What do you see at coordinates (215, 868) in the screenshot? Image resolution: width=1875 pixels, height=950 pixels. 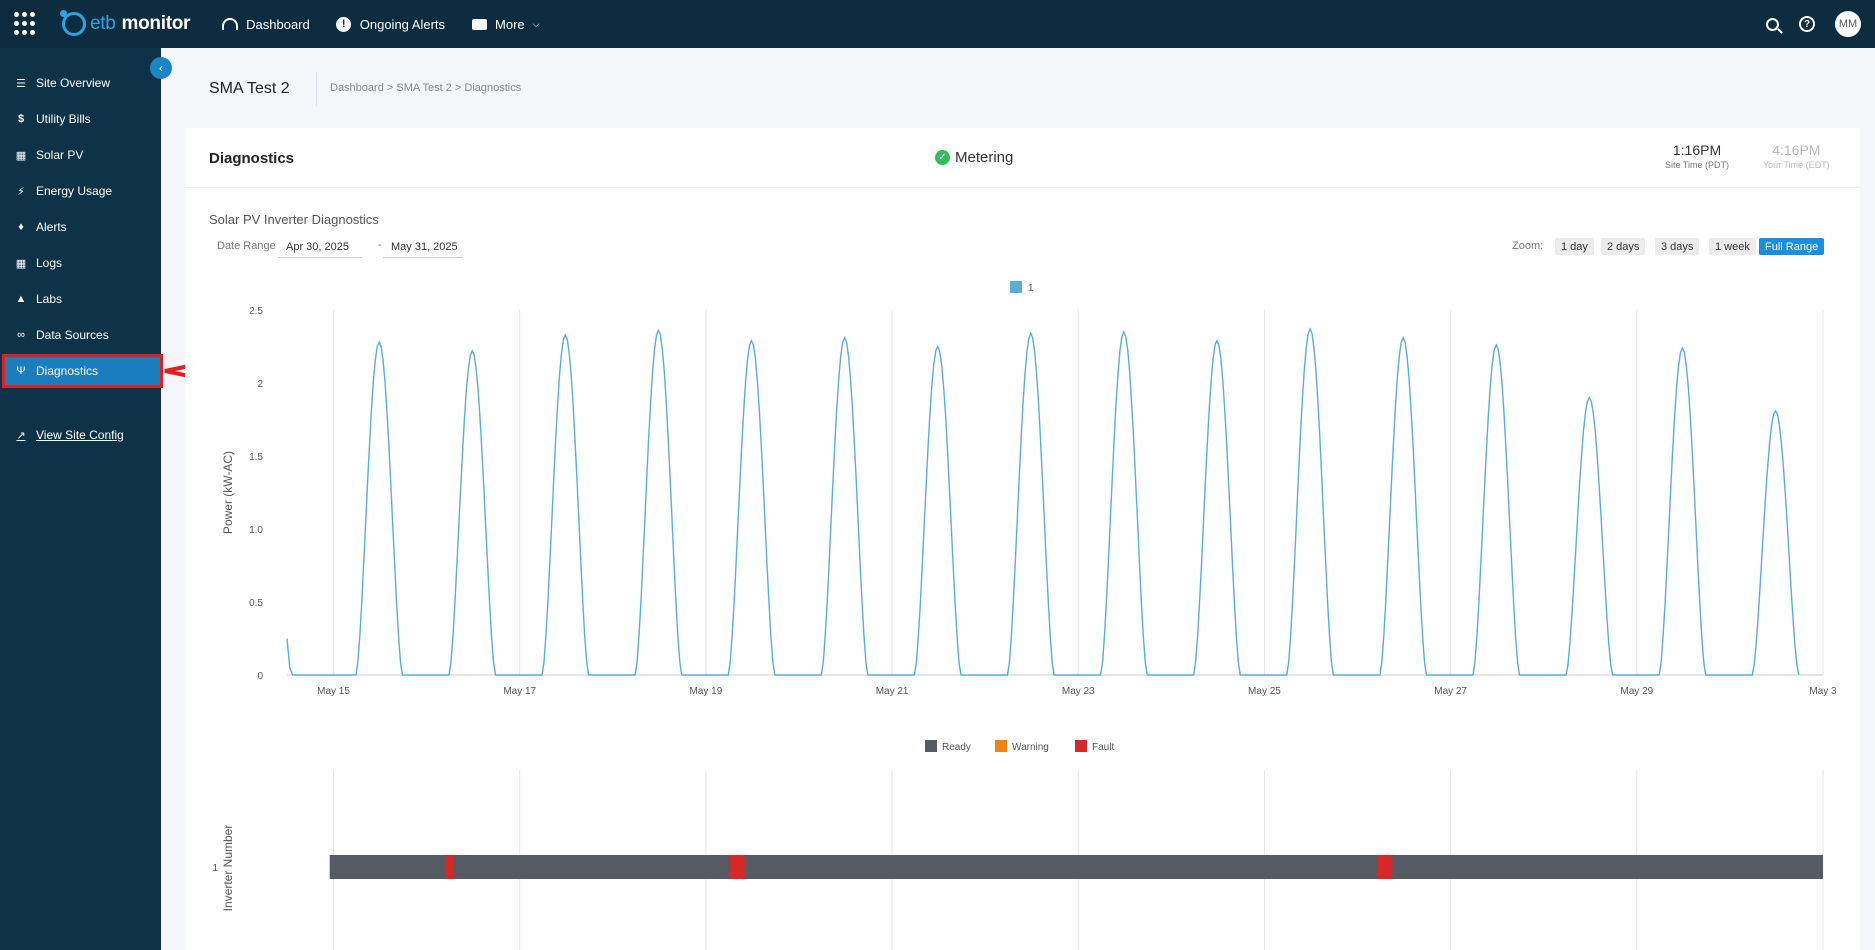 I see `timeline-y-tick-label: 1` at bounding box center [215, 868].